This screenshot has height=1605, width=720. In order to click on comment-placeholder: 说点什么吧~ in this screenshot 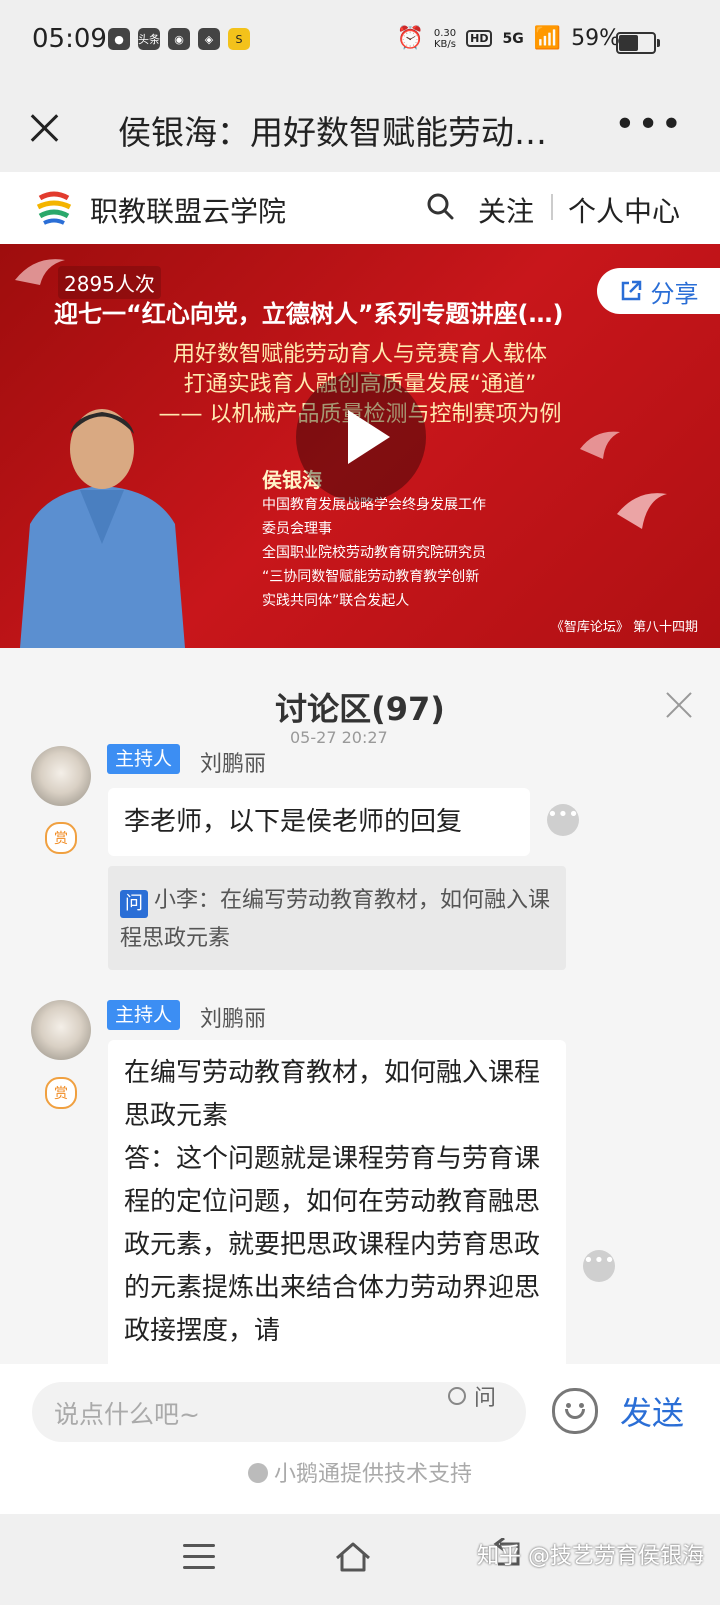, I will do `click(127, 1414)`.